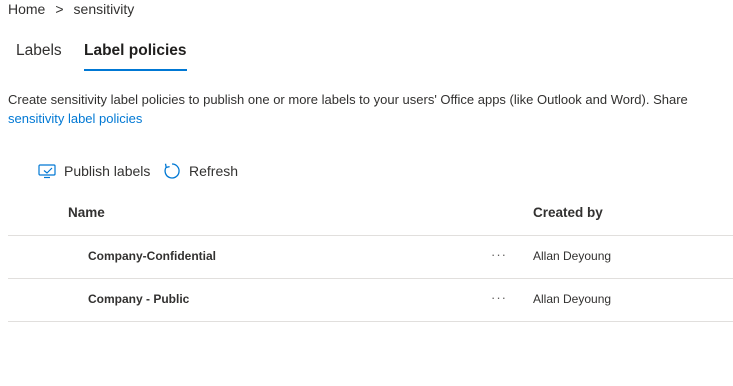 The height and width of the screenshot is (386, 733). Describe the element at coordinates (107, 171) in the screenshot. I see `publish-labels-label: Publish labels` at that location.